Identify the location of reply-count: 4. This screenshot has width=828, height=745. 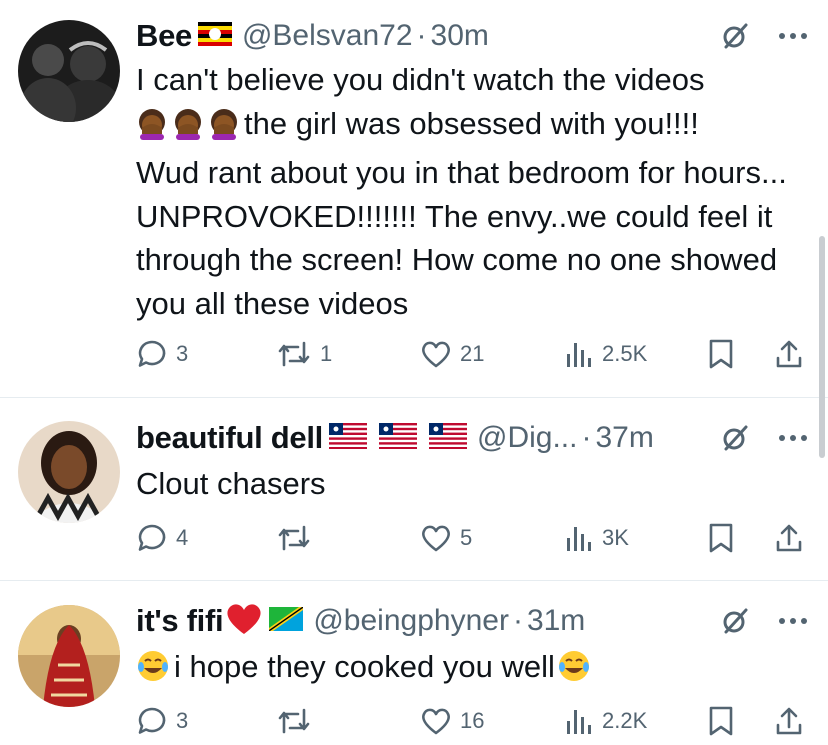
(182, 537).